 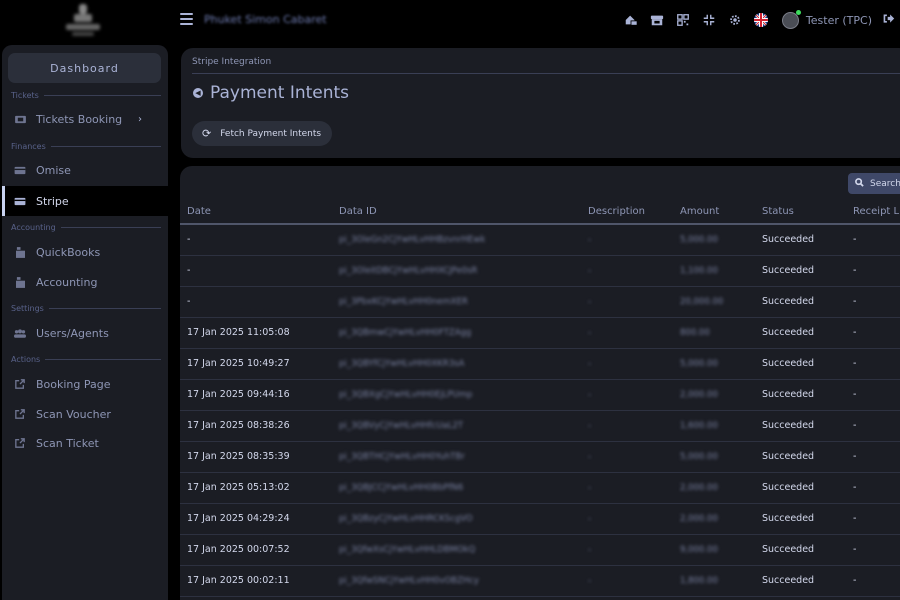 I want to click on top-bar: Phuket Simon Cabaret Tester (TPC), so click(x=450, y=21).